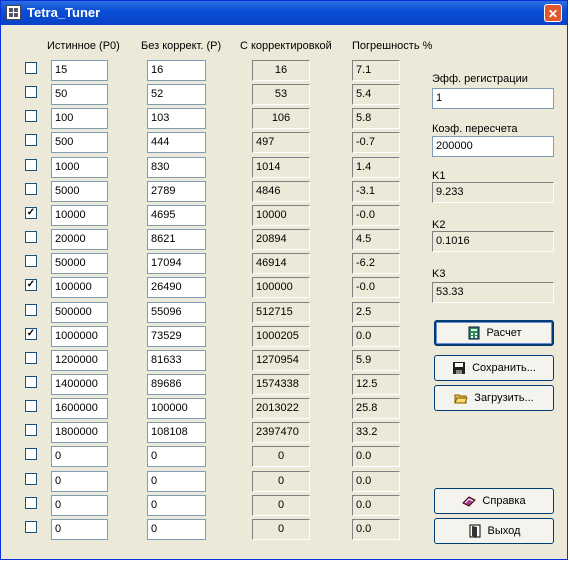 The image size is (570, 562). What do you see at coordinates (281, 167) in the screenshot?
I see `corrected-value: 1014` at bounding box center [281, 167].